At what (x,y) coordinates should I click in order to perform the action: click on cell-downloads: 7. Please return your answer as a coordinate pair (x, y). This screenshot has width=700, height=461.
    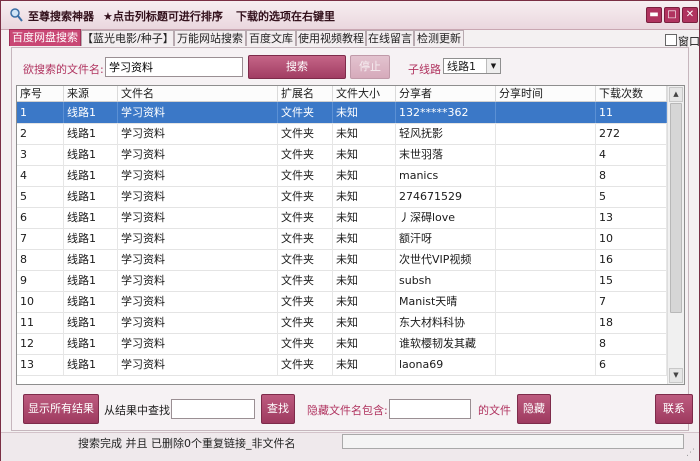
    Looking at the image, I should click on (631, 301).